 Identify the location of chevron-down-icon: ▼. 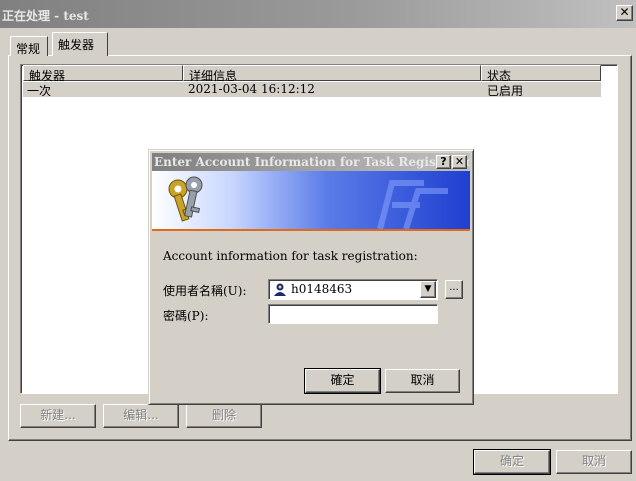
(428, 289).